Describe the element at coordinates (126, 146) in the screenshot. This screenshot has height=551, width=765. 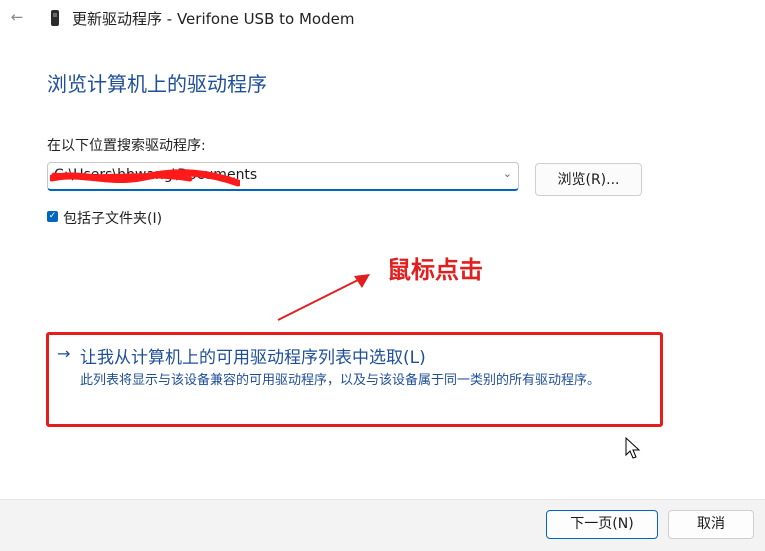
I see `search-location-label: 在以下位置搜索驱动程序:` at that location.